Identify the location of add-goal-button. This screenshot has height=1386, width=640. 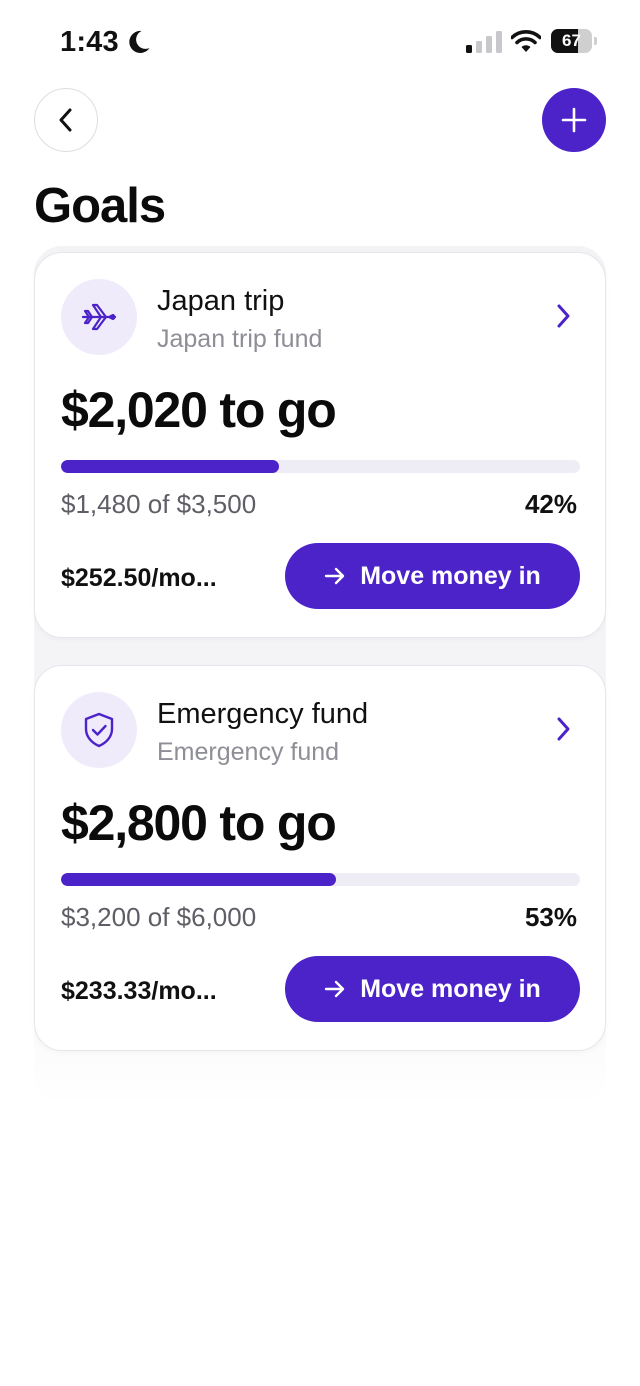
(574, 120).